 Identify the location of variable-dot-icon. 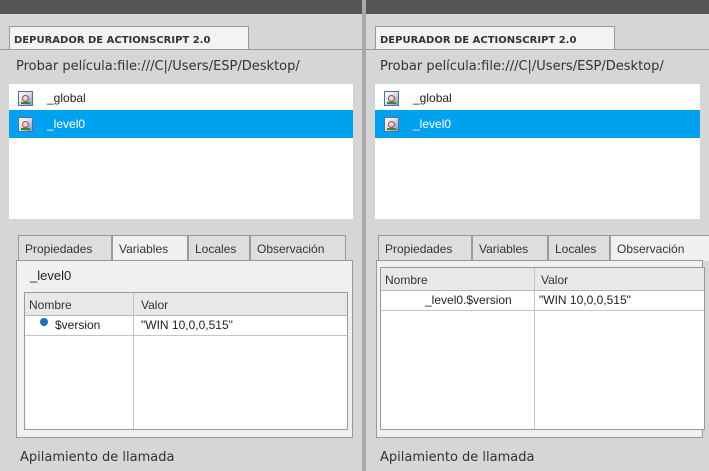
(44, 322).